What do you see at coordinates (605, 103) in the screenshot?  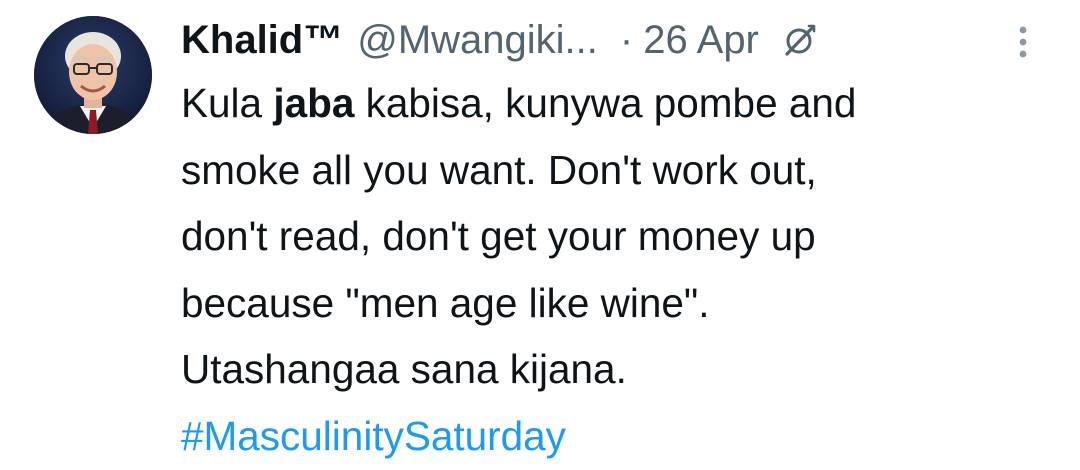 I see `tweet-text-segment: kabisa, kunywa pombe and` at bounding box center [605, 103].